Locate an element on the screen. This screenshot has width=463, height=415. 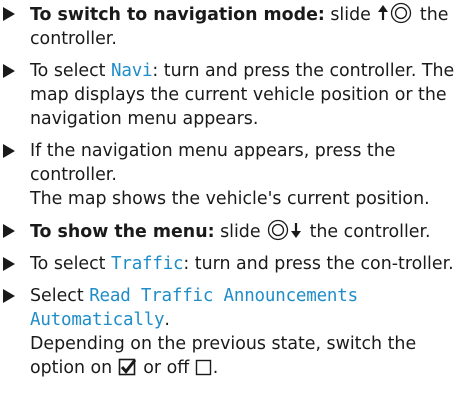
step-text: the controller. is located at coordinates (370, 232).